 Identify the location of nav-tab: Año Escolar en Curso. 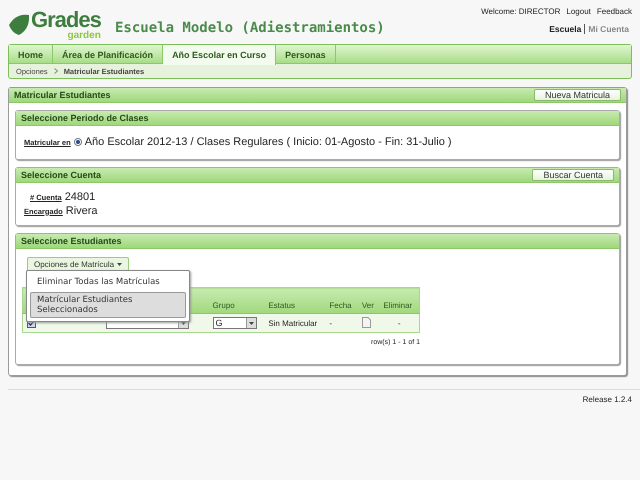
(219, 55).